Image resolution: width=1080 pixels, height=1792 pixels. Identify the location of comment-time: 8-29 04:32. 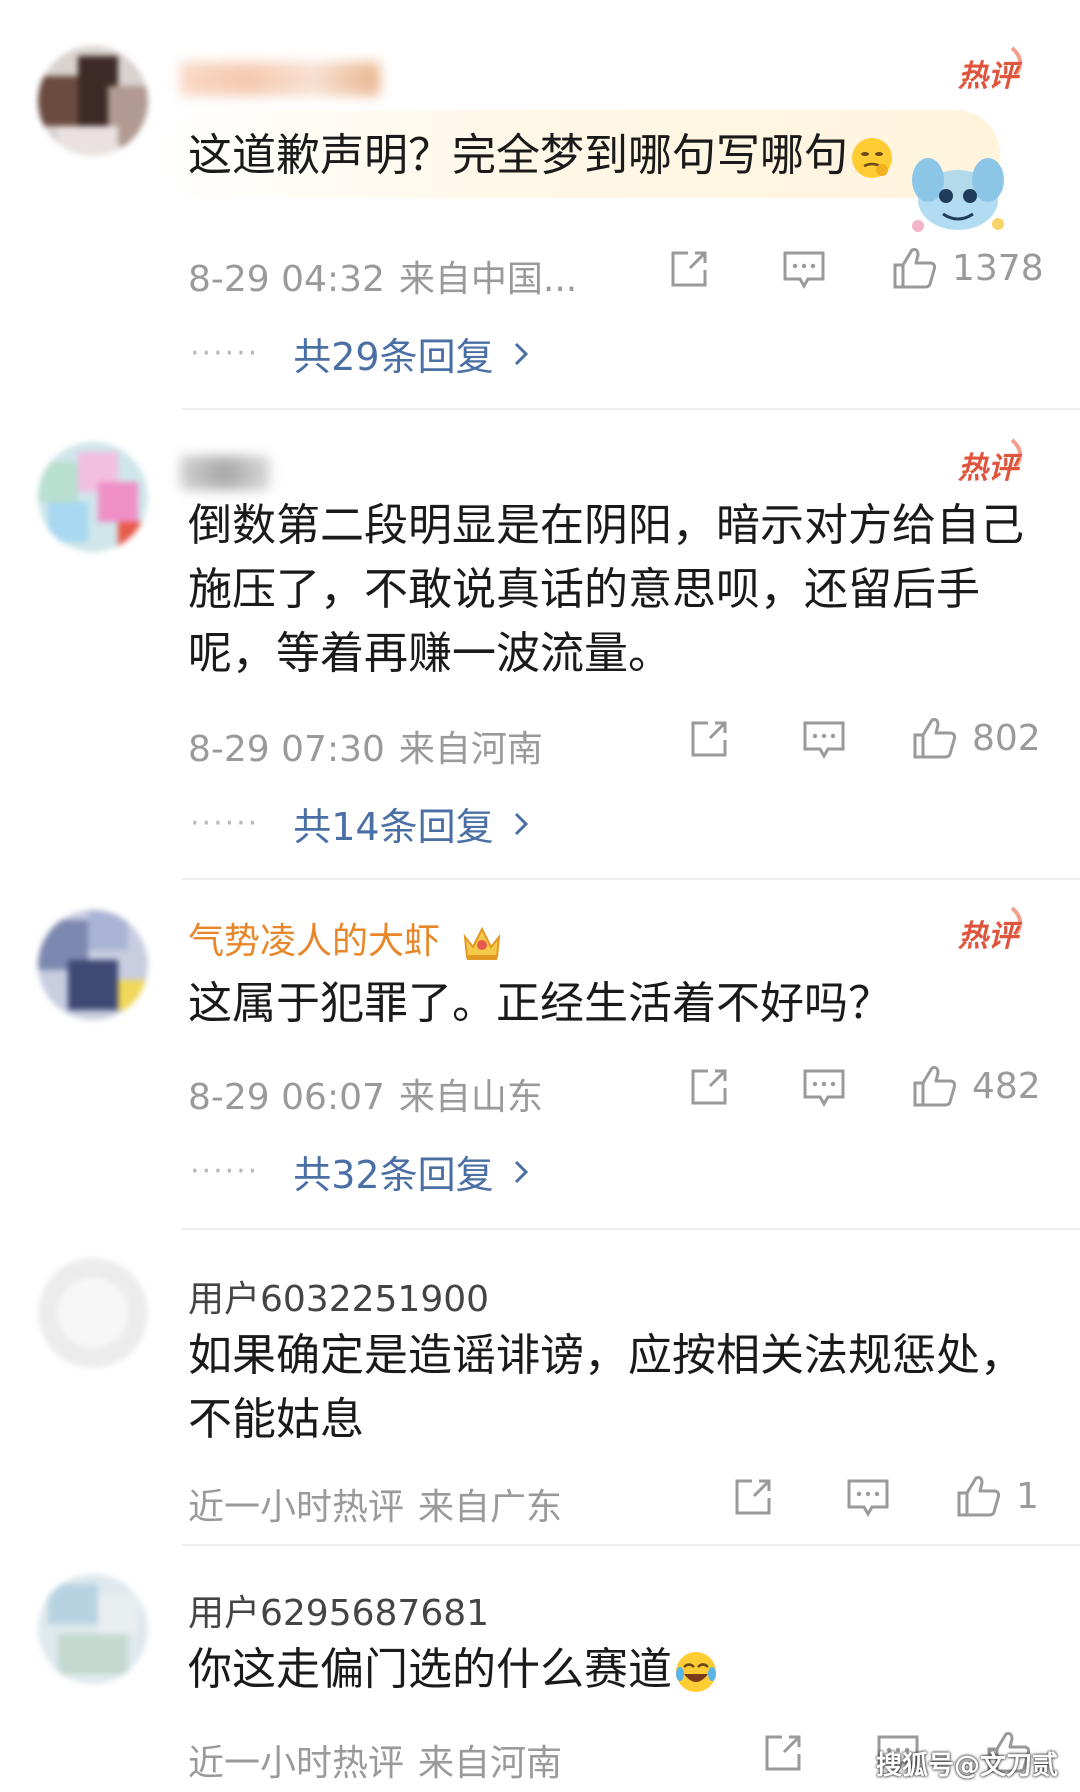
(286, 279).